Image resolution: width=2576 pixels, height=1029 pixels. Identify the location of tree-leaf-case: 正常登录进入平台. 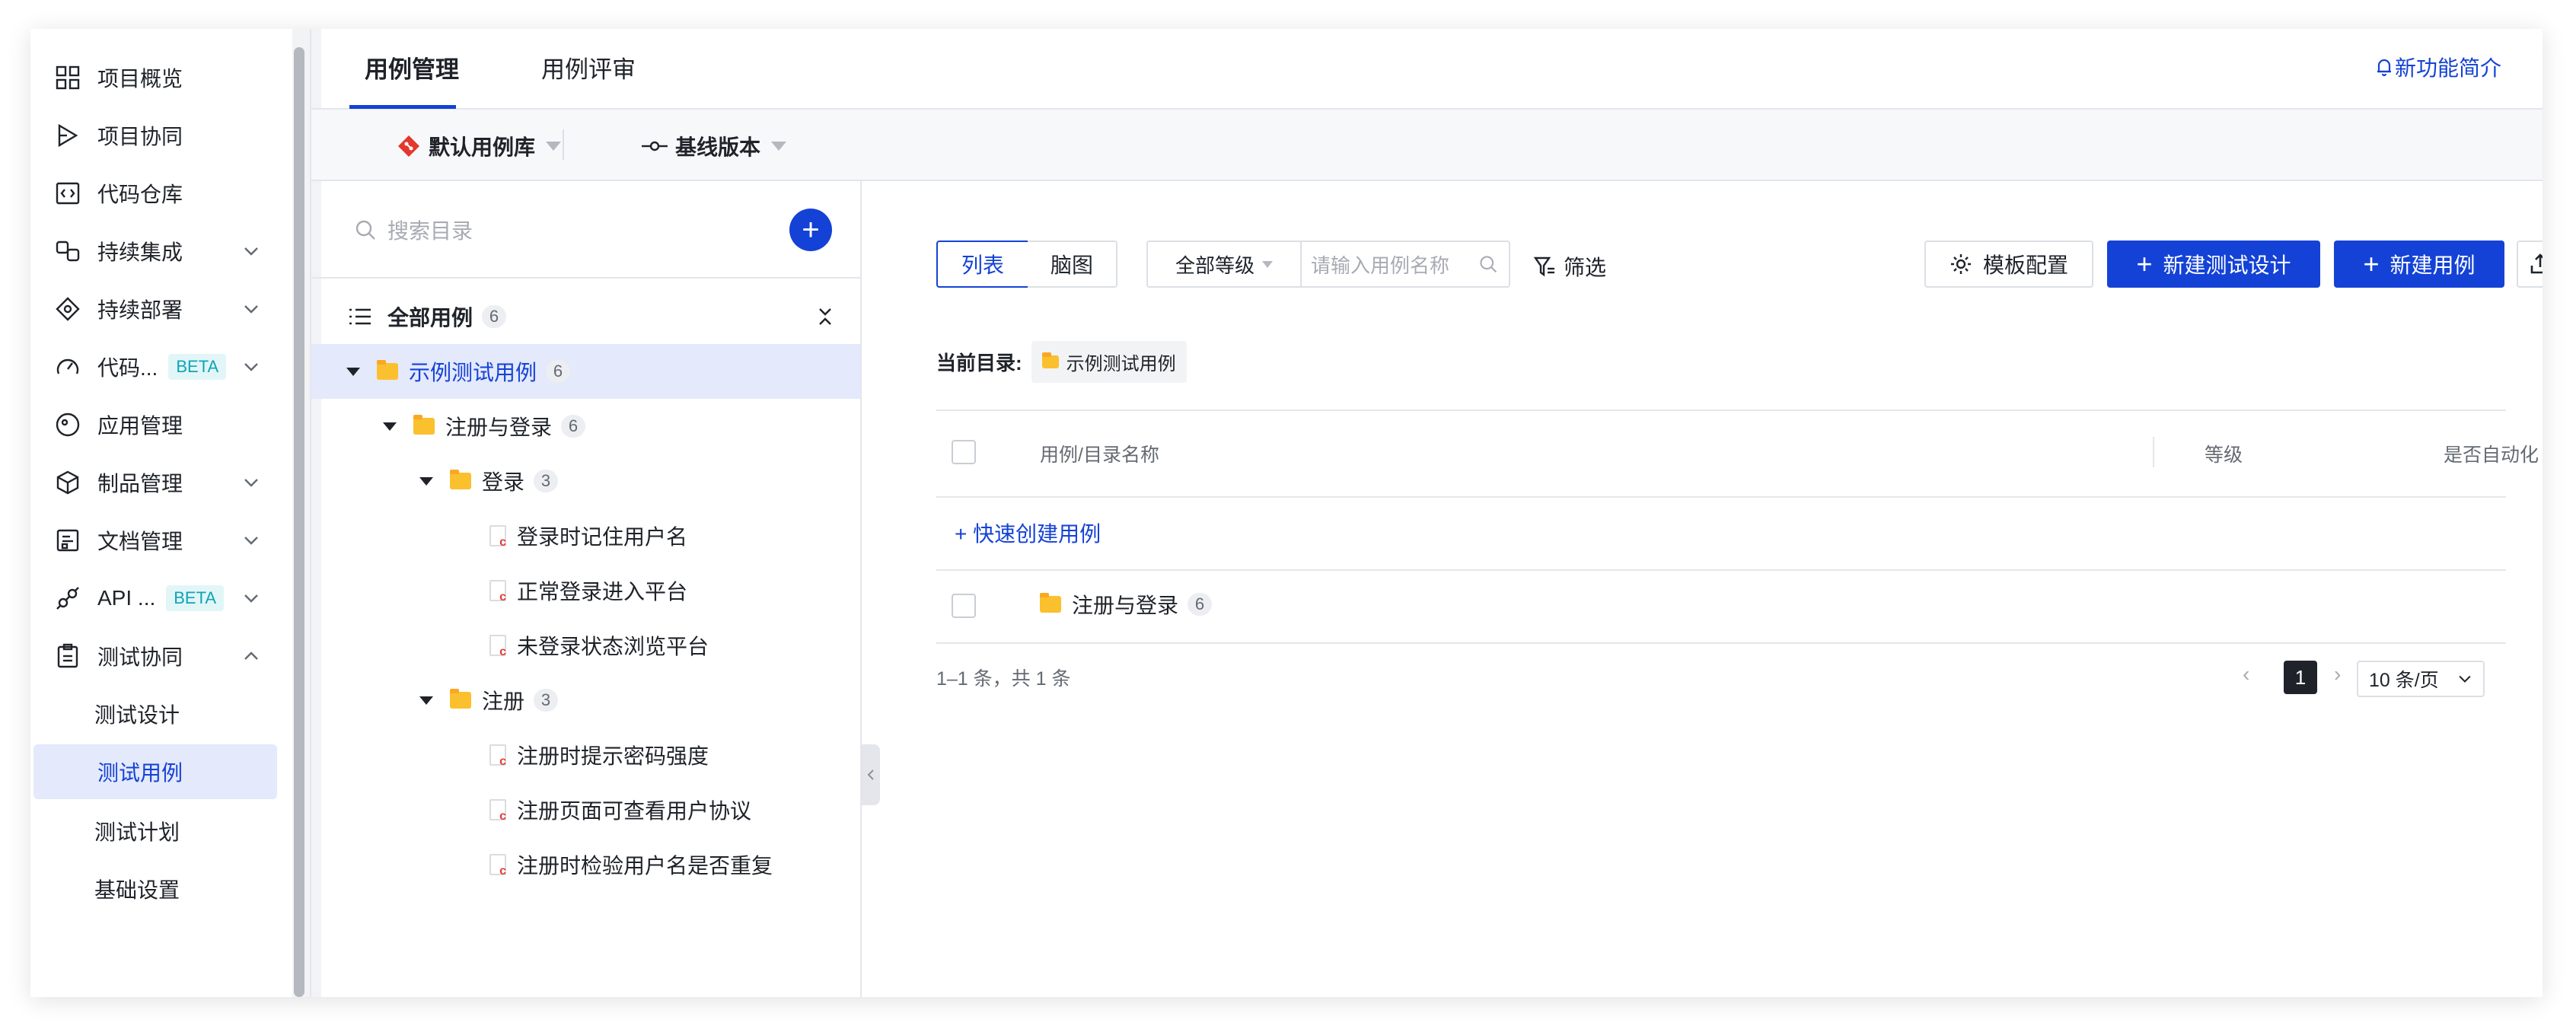
(586, 590).